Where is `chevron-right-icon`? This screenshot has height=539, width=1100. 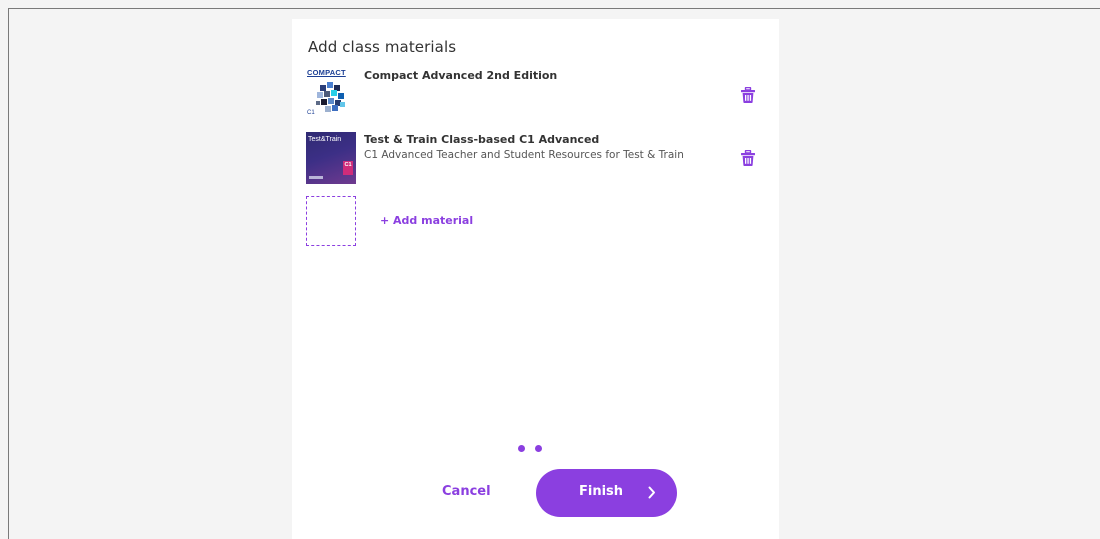
chevron-right-icon is located at coordinates (651, 492).